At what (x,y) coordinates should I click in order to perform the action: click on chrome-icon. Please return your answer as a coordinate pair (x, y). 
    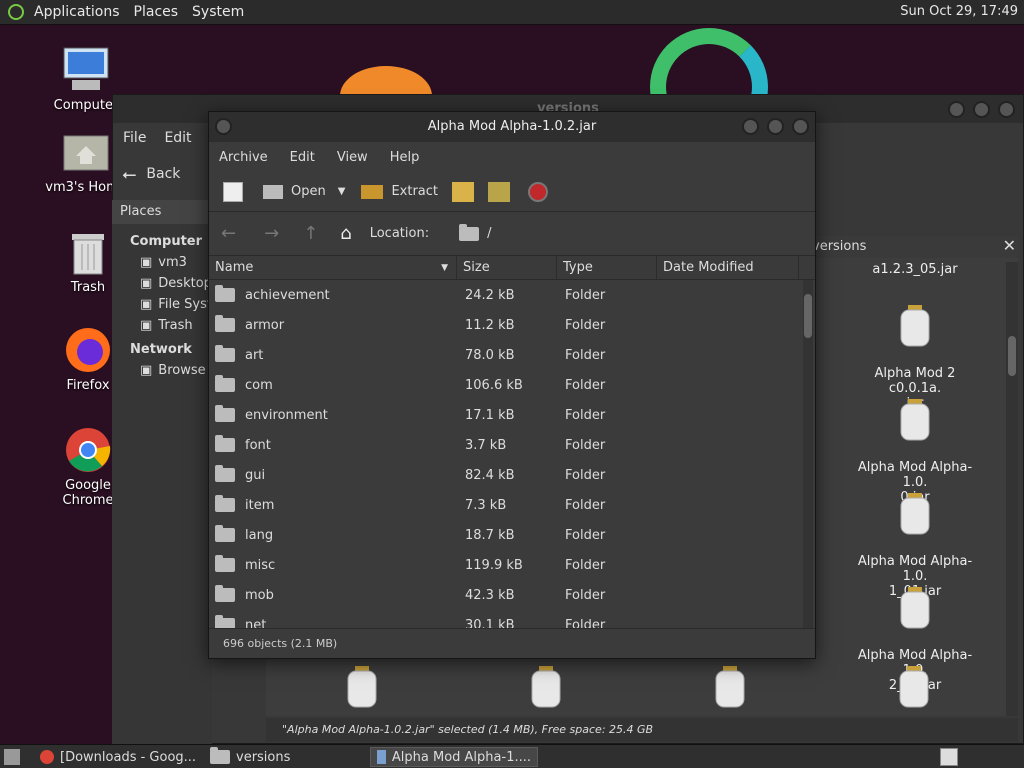
    Looking at the image, I should click on (88, 450).